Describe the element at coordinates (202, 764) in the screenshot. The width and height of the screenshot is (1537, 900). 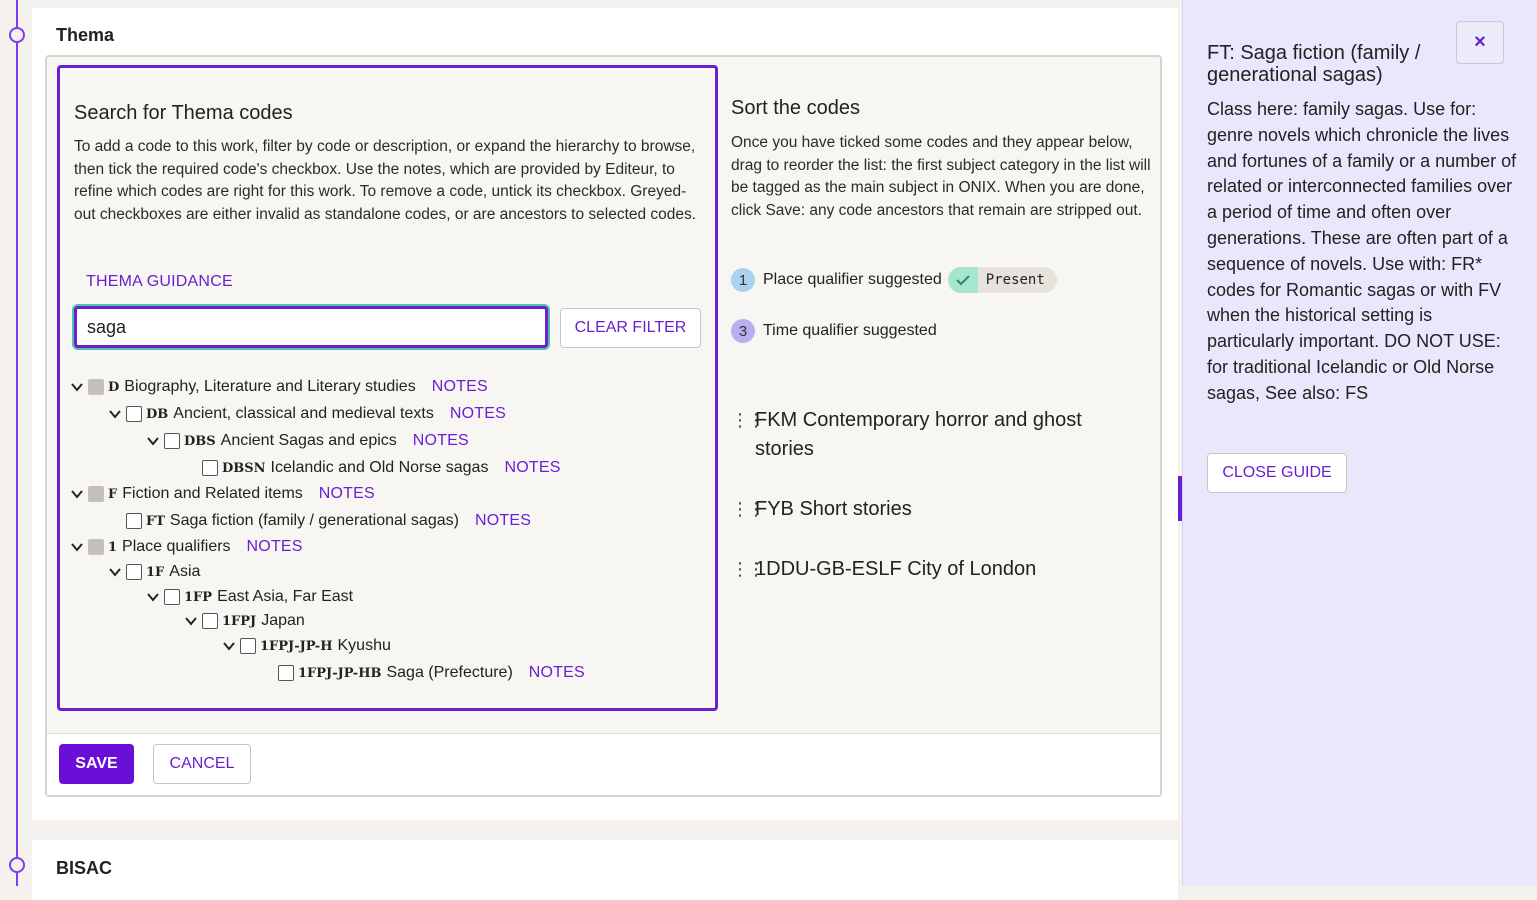
I see `cancel-button: CANCEL` at that location.